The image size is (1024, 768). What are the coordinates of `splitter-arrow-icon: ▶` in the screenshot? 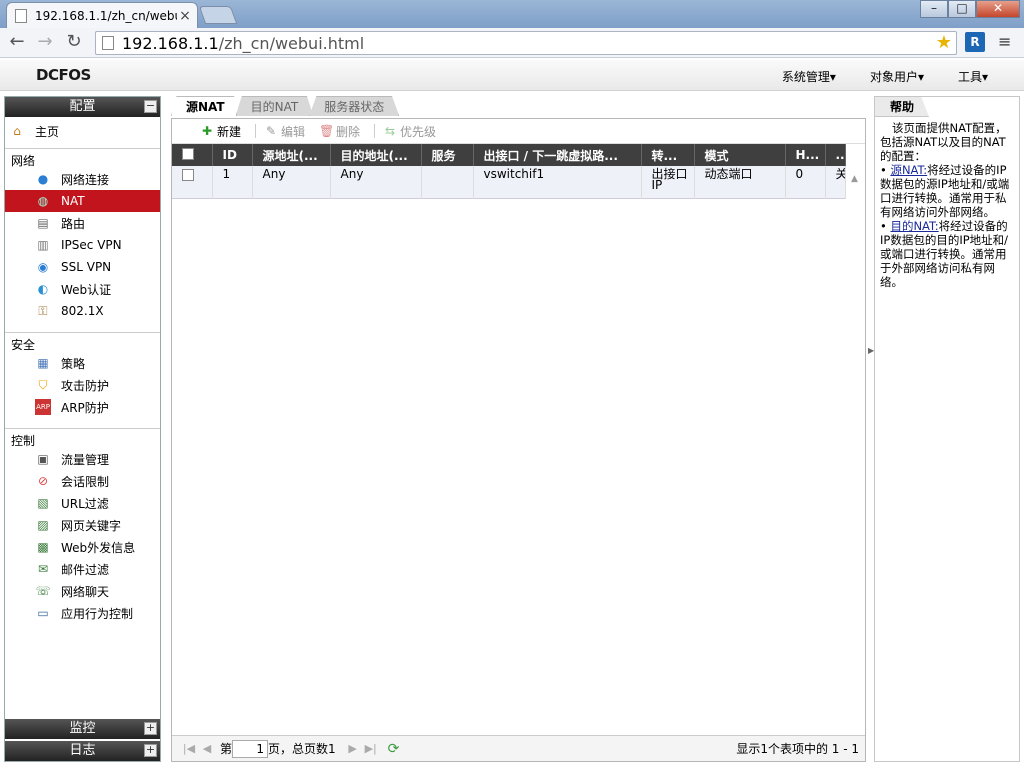 It's located at (871, 350).